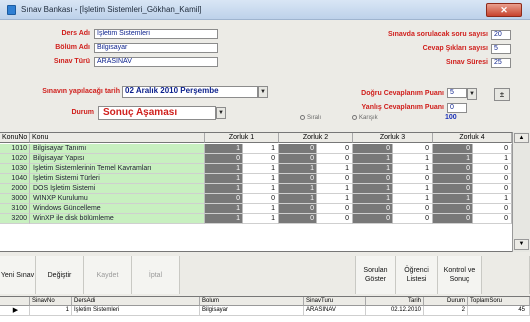  Describe the element at coordinates (51, 311) in the screenshot. I see `bgrid-cell-sinavno: 1` at that location.